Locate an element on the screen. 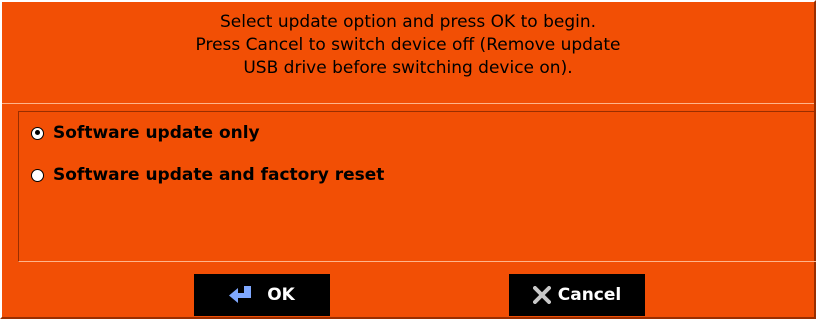 This screenshot has width=816, height=319. divider is located at coordinates (408, 103).